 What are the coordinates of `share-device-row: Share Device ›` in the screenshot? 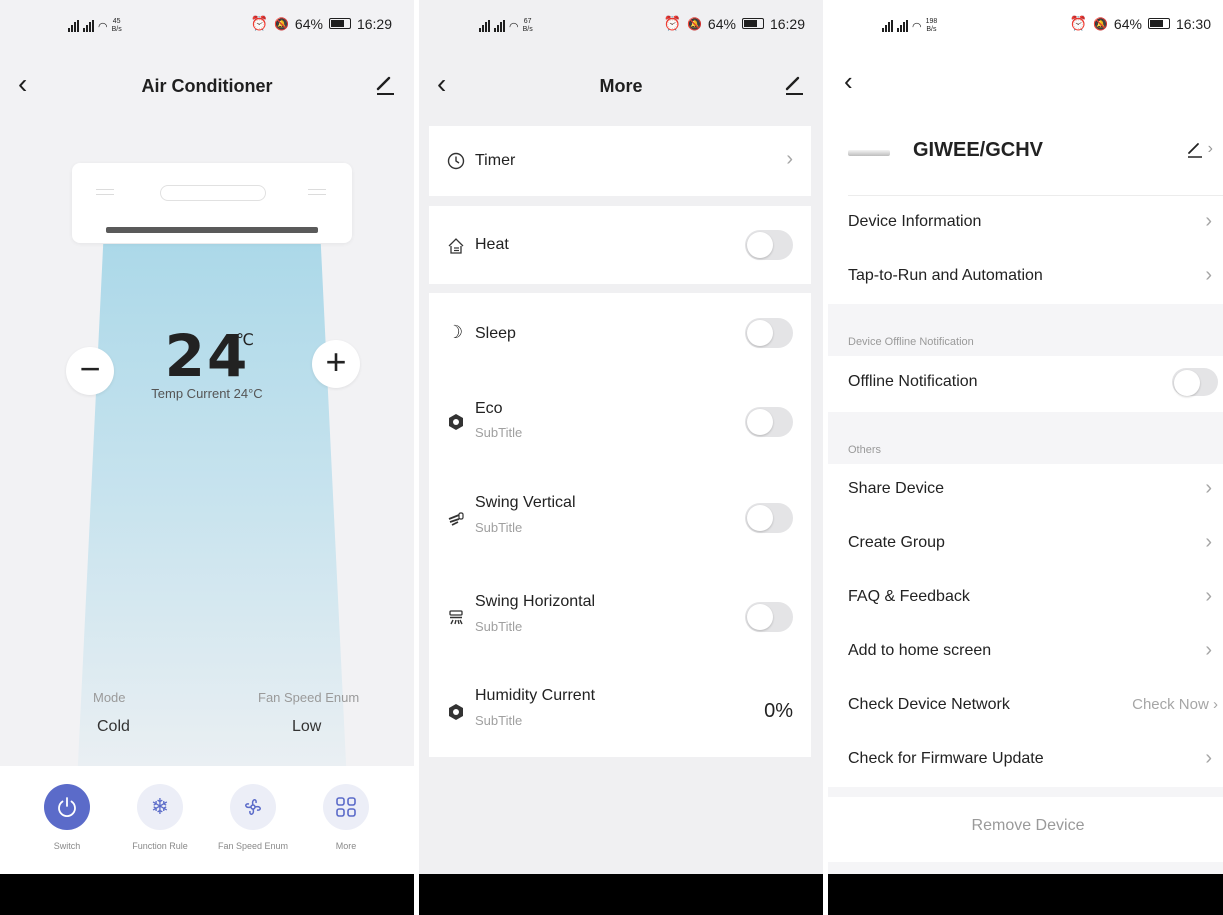 It's located at (1025, 490).